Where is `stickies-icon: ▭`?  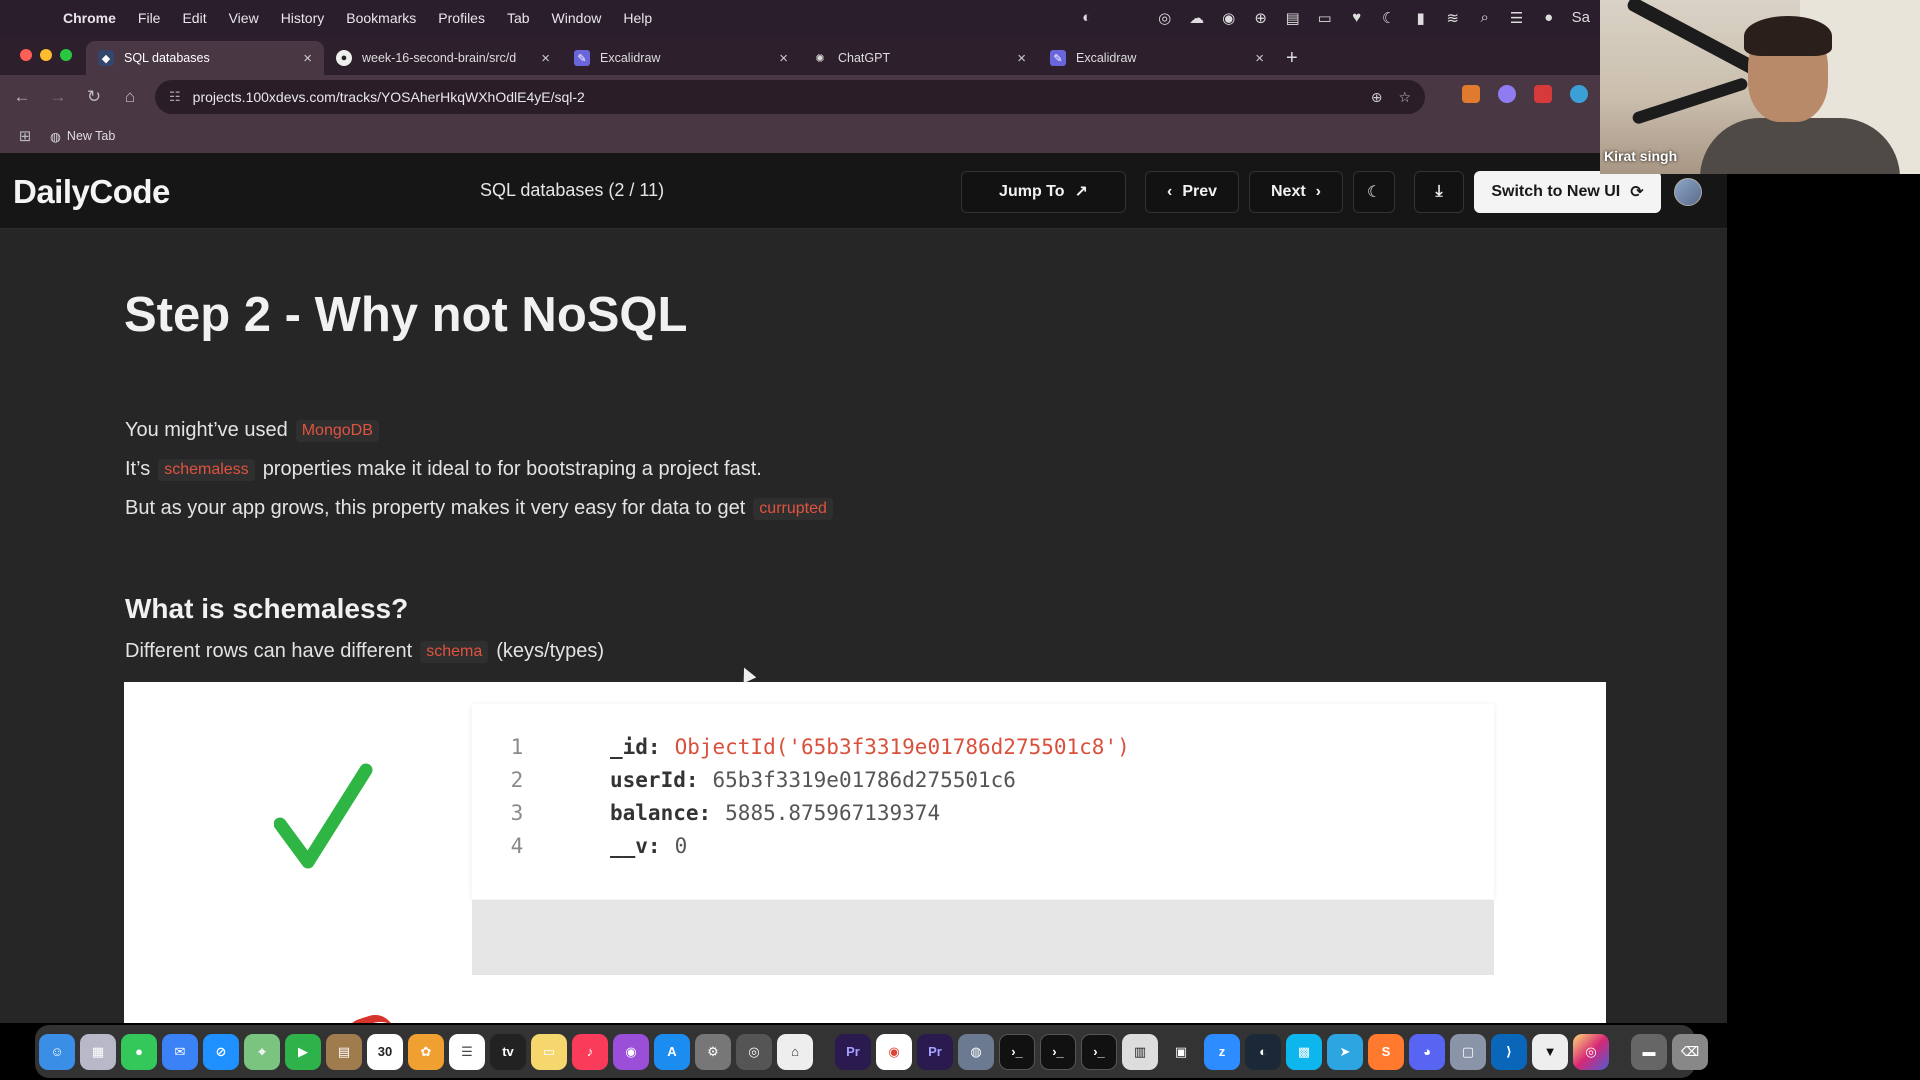
stickies-icon: ▭ is located at coordinates (549, 1051).